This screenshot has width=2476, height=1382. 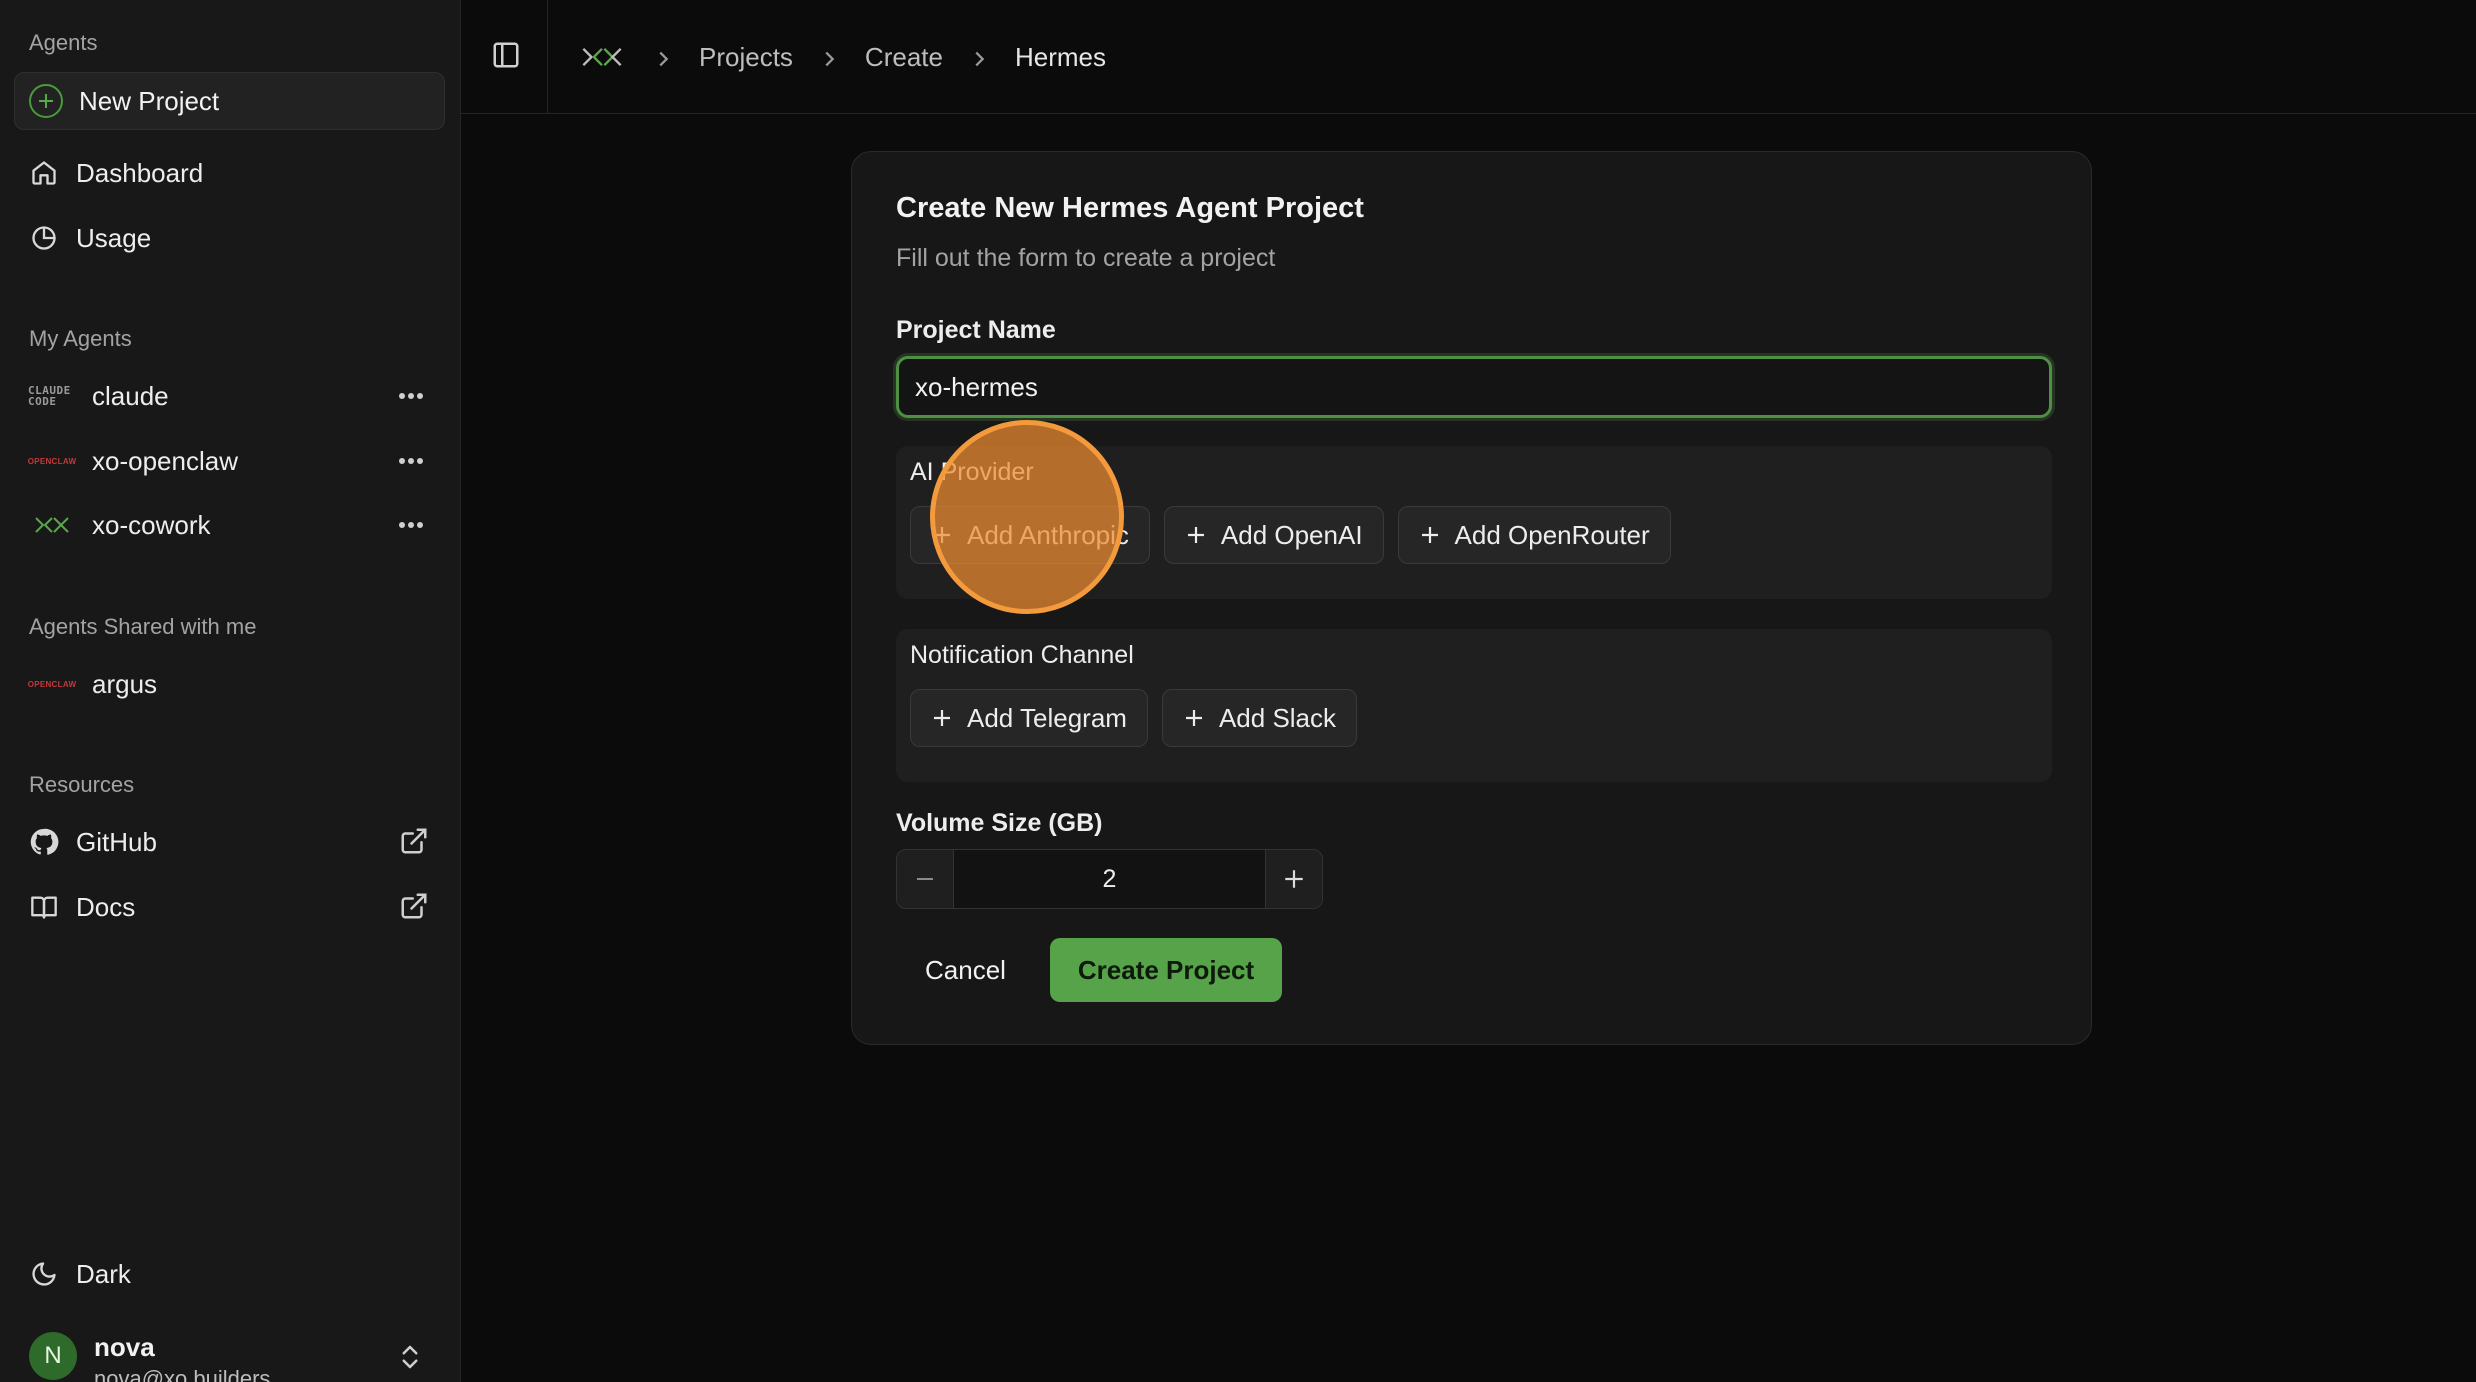 I want to click on user-menu: N nova nova@xo.builders, so click(x=234, y=1357).